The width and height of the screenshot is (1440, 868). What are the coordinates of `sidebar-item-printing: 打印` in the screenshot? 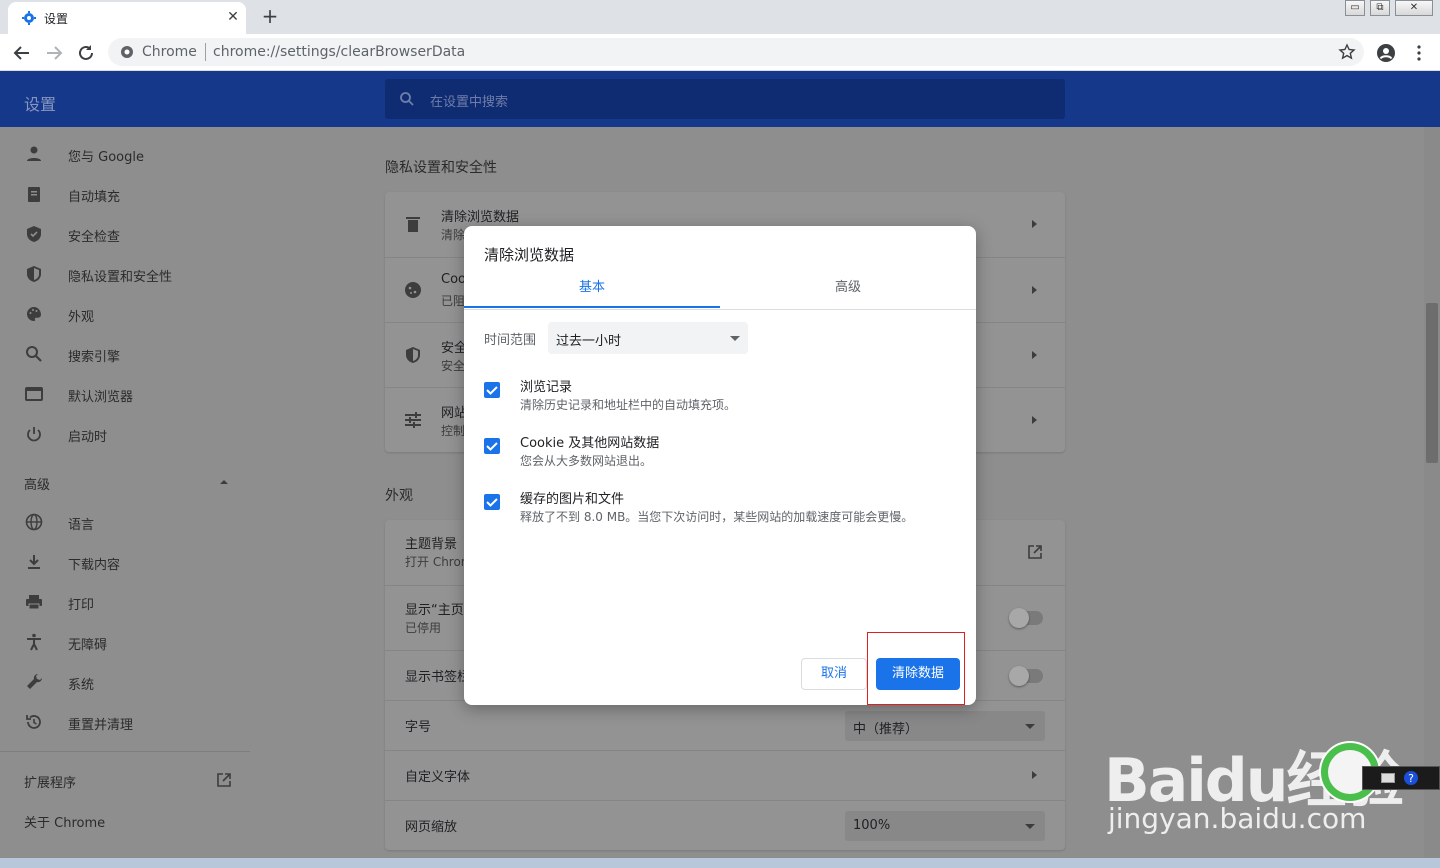 It's located at (125, 602).